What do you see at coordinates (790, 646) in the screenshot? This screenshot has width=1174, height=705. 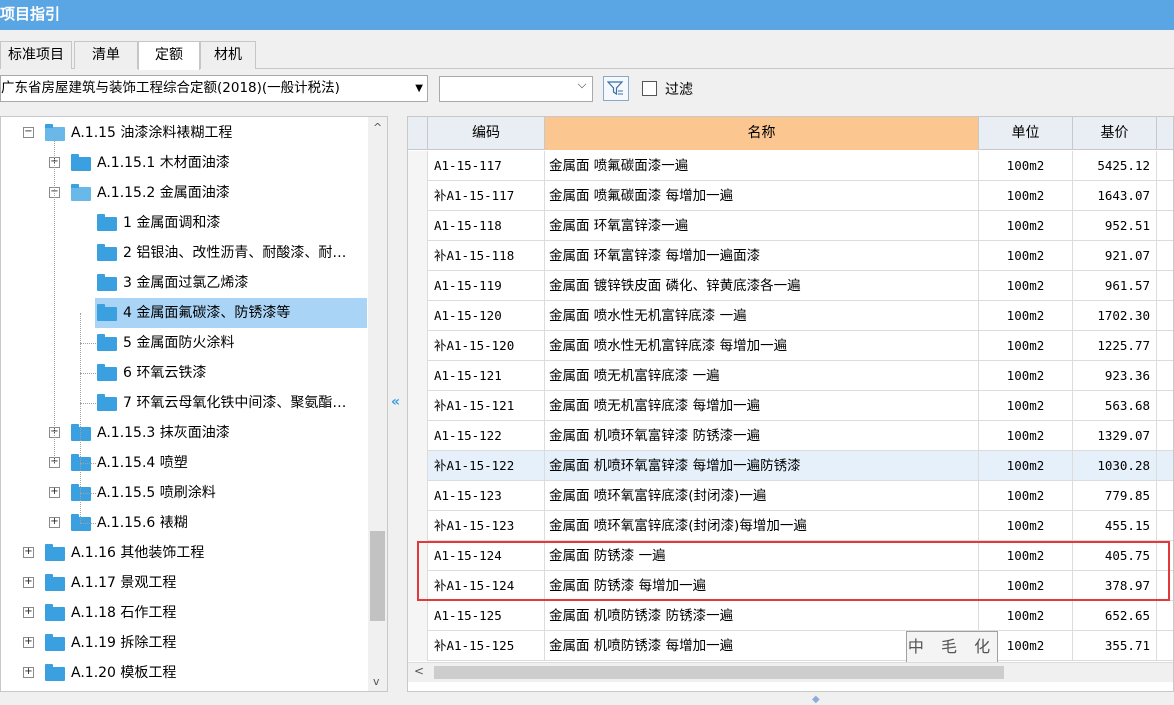 I see `table-row: 补A1-15-125 金属面 机喷防锈漆 每增加一遍 100m2 355.71` at bounding box center [790, 646].